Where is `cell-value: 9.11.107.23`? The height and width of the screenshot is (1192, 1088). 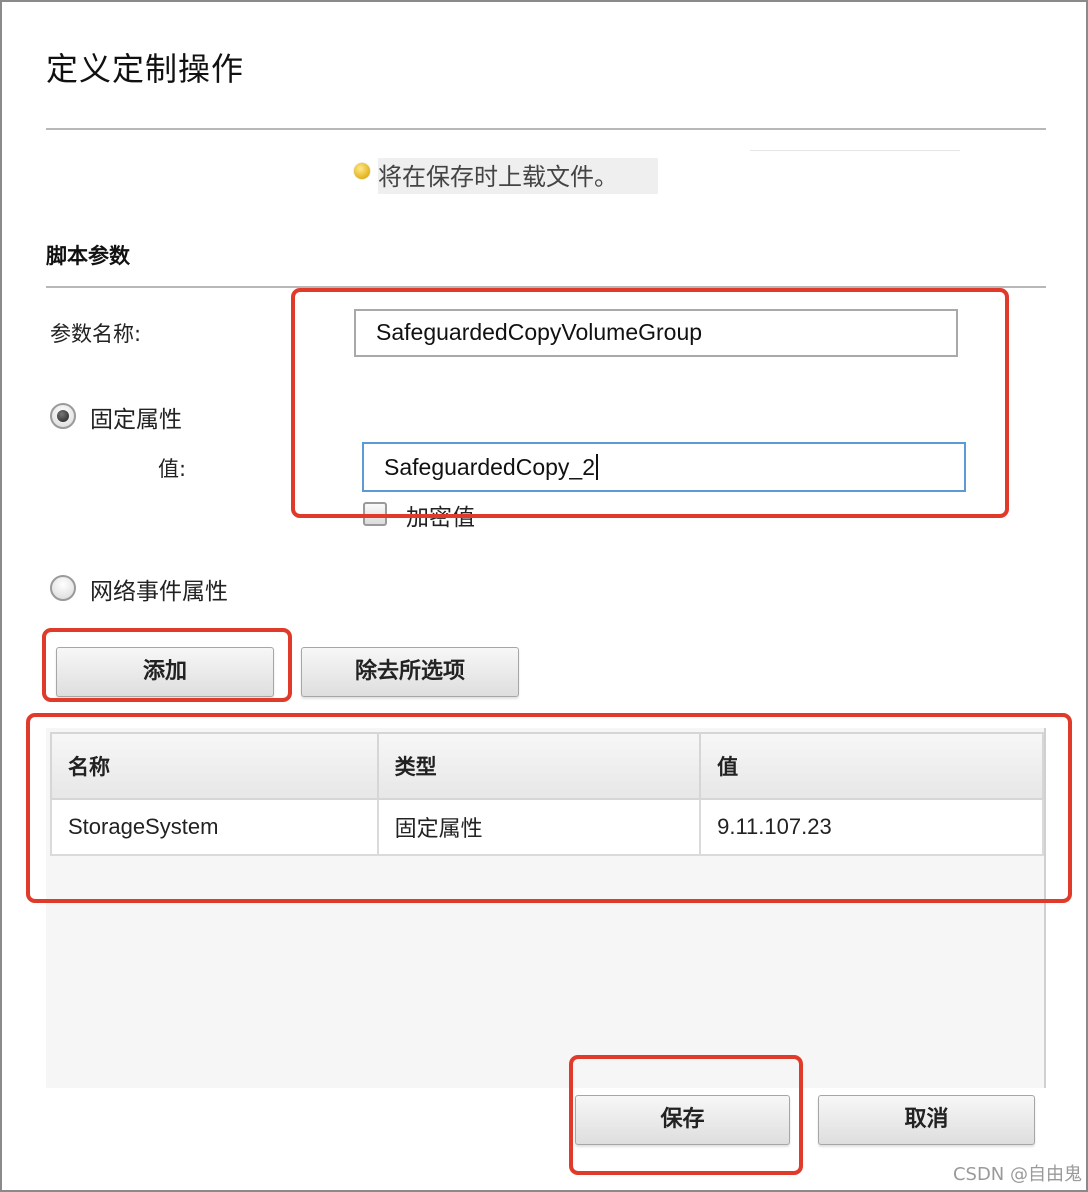 cell-value: 9.11.107.23 is located at coordinates (871, 827).